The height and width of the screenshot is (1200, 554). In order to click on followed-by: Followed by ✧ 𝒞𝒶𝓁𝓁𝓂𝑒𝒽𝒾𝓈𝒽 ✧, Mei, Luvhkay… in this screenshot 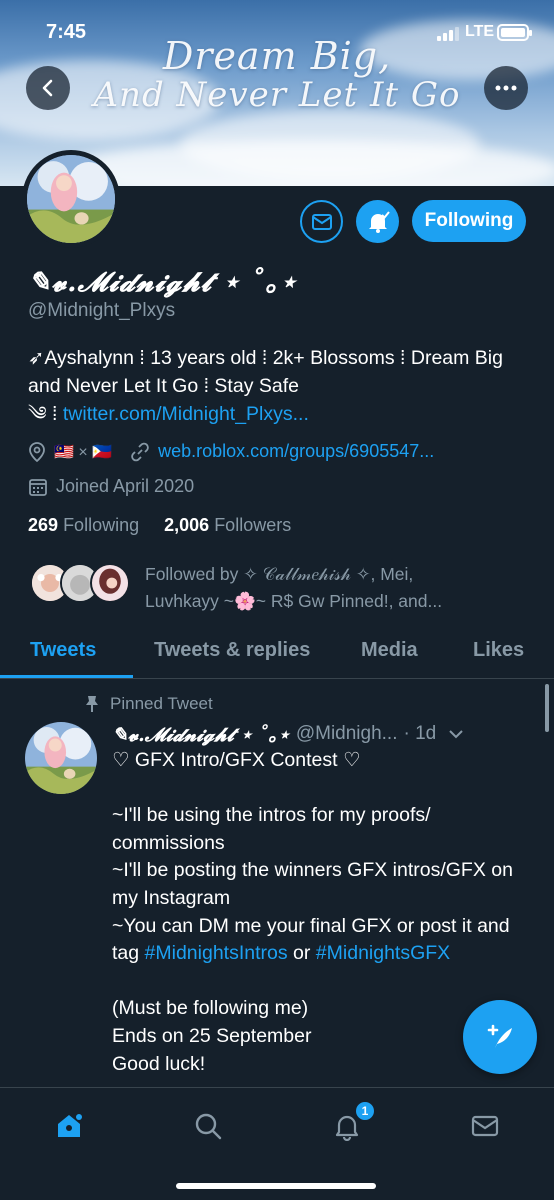, I will do `click(290, 591)`.